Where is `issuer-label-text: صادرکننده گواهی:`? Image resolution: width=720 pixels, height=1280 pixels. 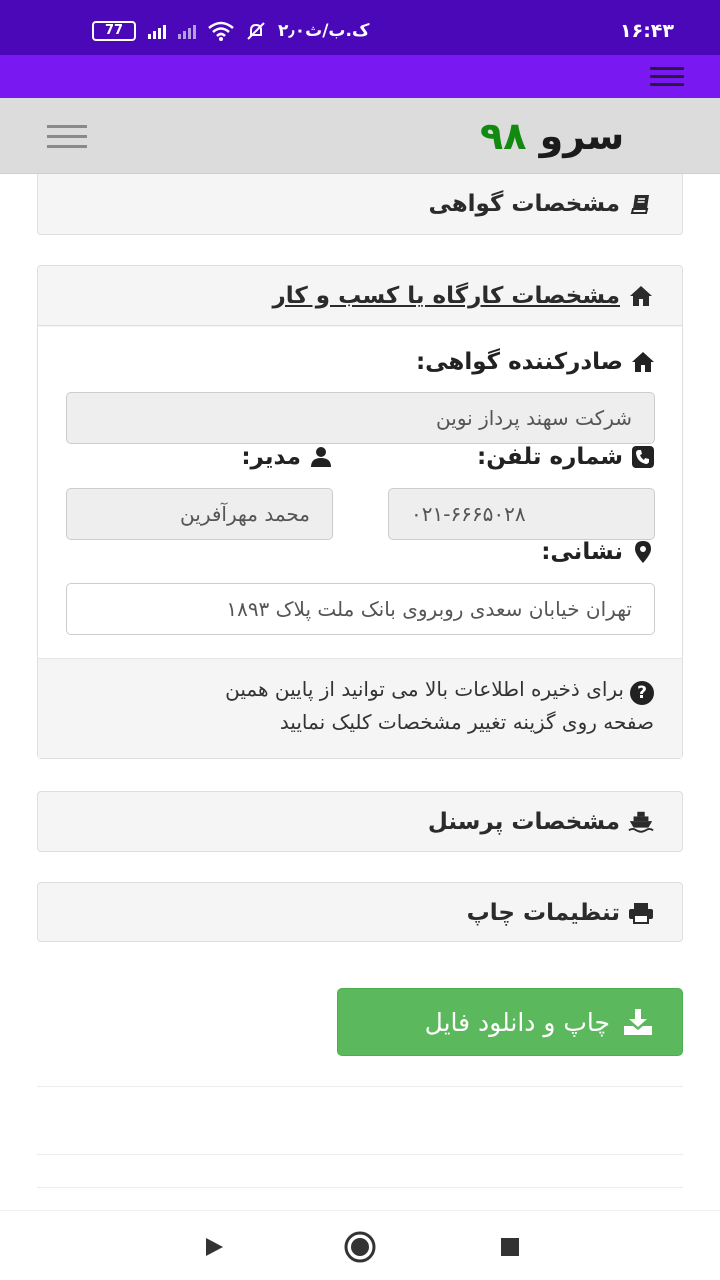
issuer-label-text: صادرکننده گواهی: is located at coordinates (519, 362).